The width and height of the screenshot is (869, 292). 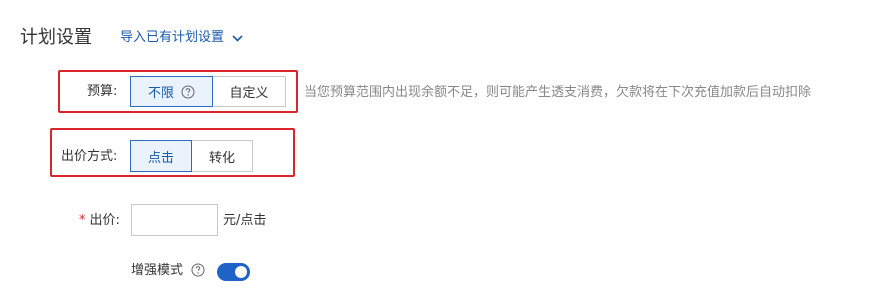 I want to click on bidding-method-option-conversion: 转化, so click(x=222, y=156).